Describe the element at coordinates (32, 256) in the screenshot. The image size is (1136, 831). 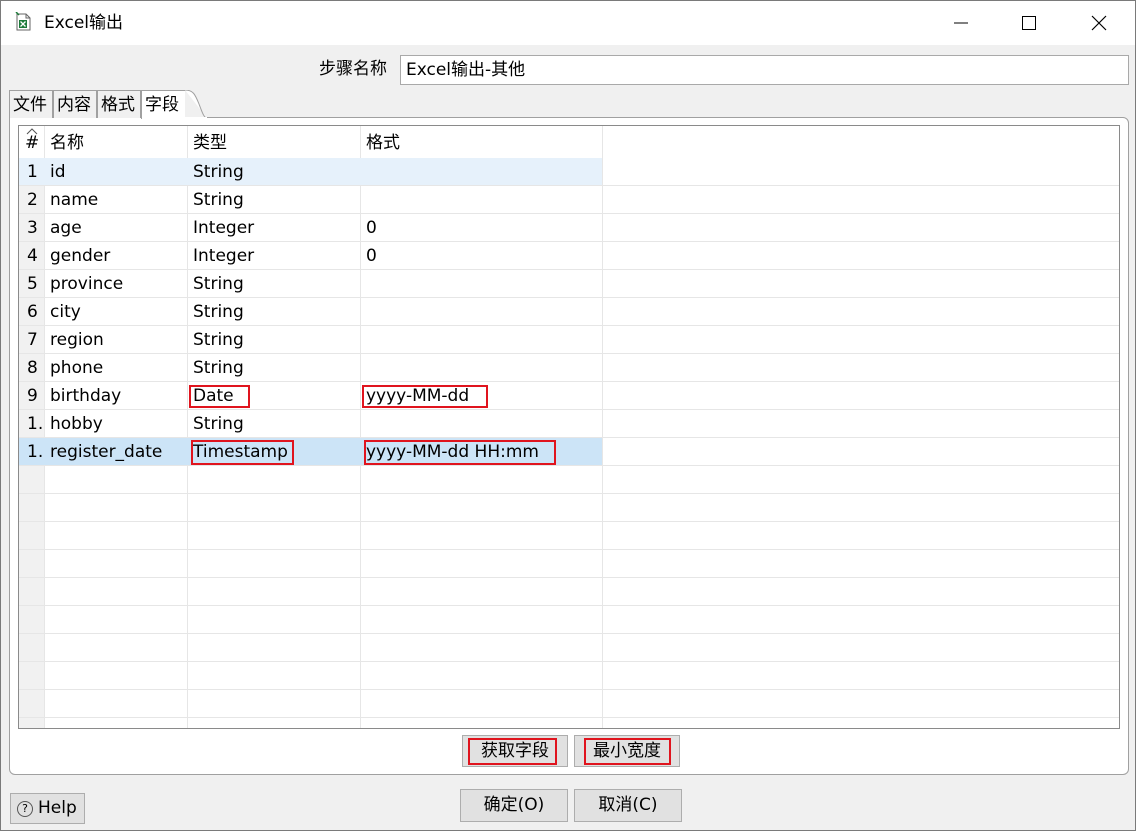
I see `row-number: 4` at that location.